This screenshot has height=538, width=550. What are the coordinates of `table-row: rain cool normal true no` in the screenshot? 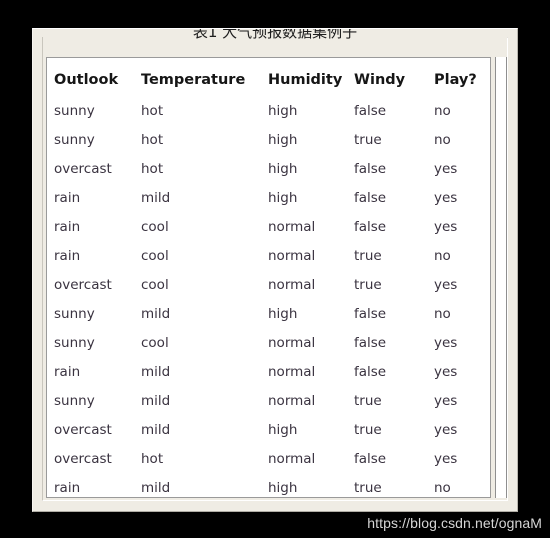 It's located at (268, 255).